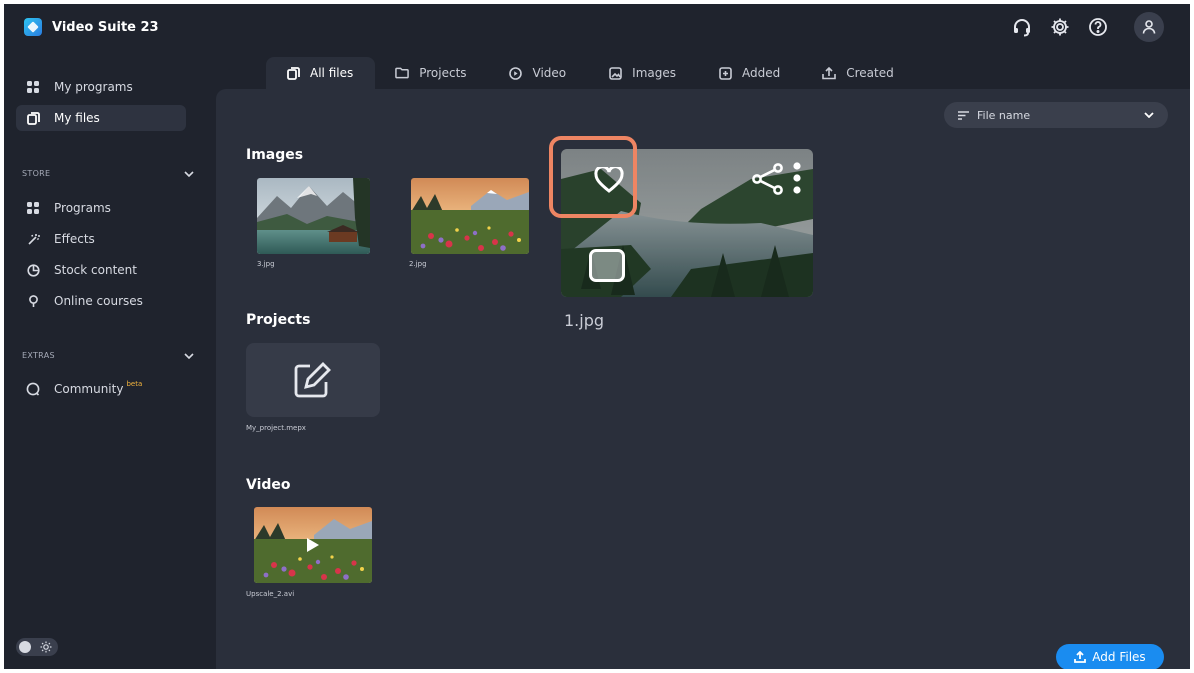  I want to click on project-card, so click(313, 380).